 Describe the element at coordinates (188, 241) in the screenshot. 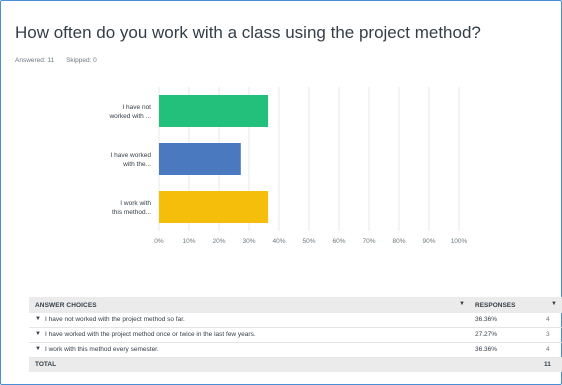

I see `x-tick-label: 10%` at that location.